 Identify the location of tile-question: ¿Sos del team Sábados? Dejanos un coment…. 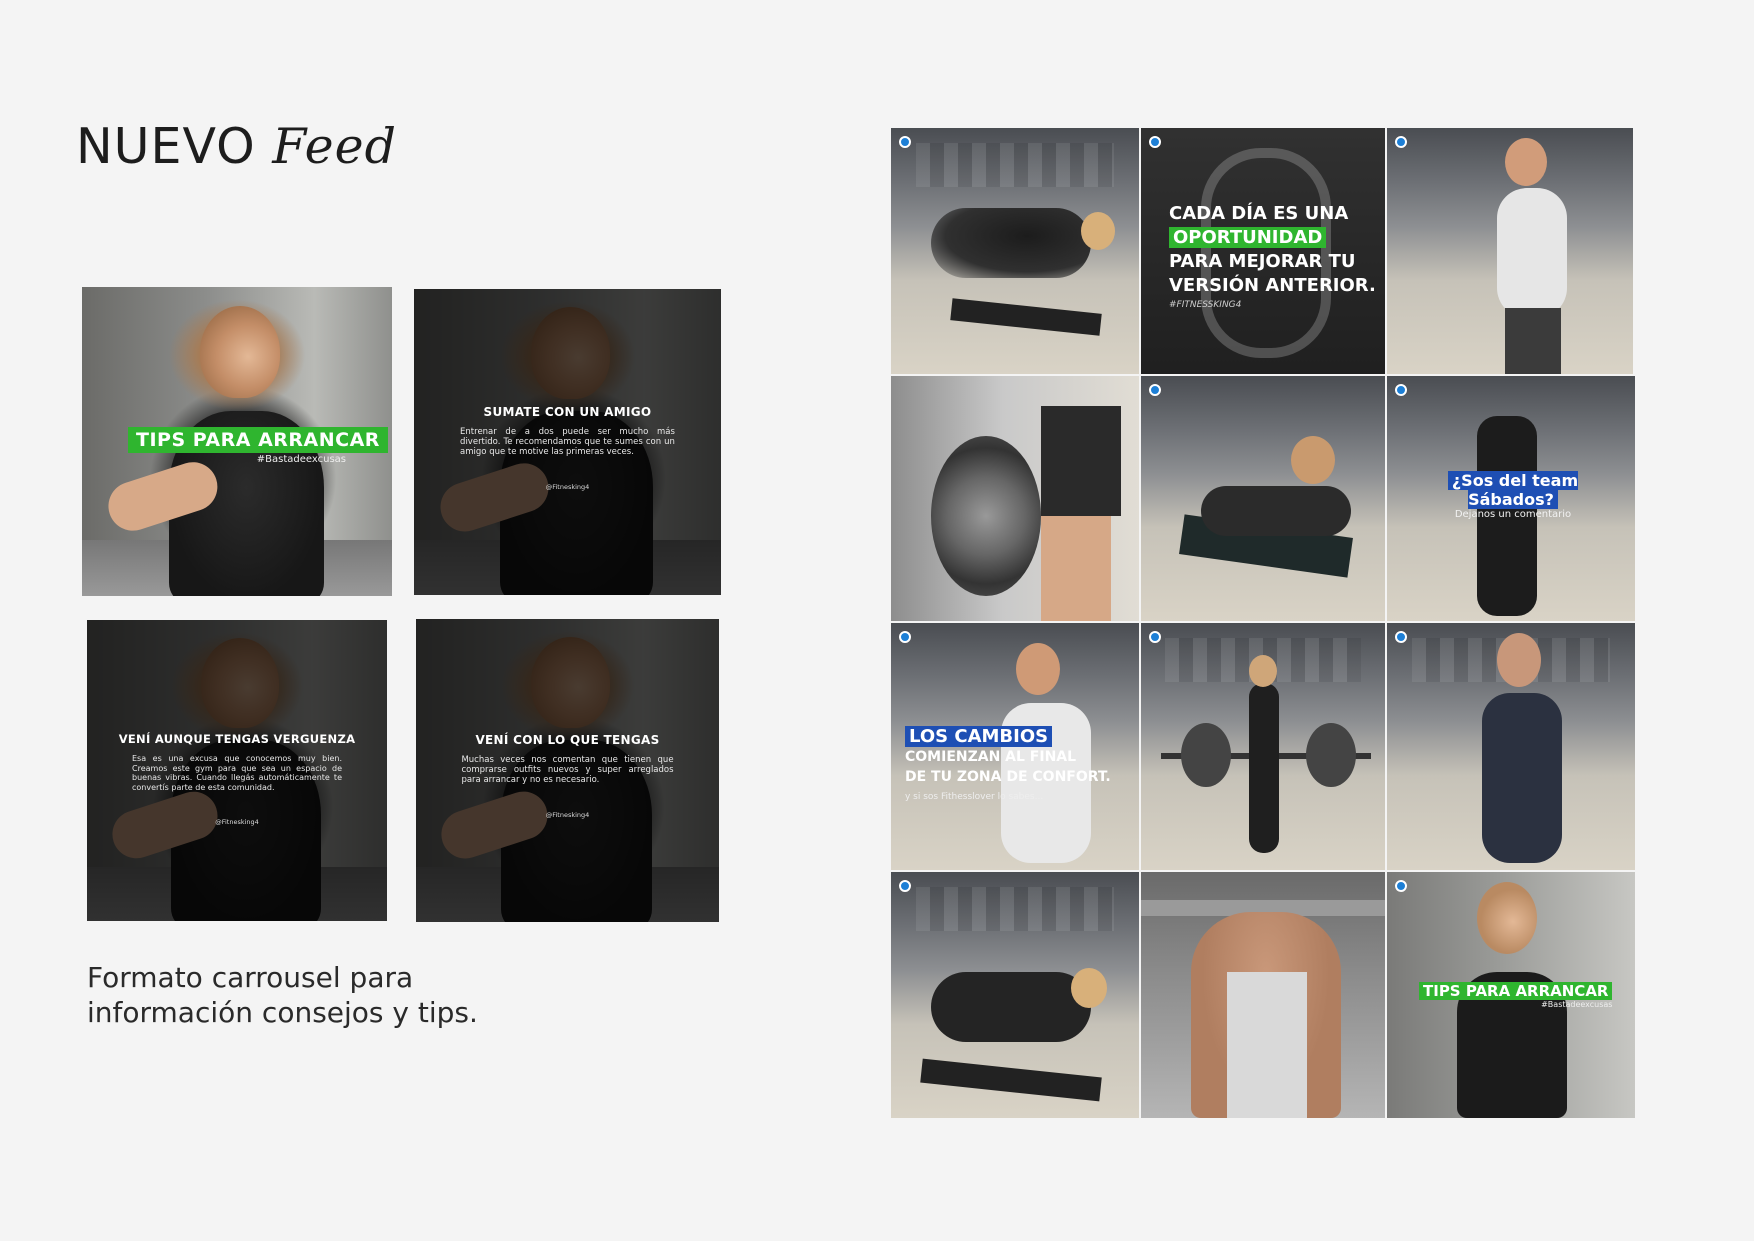
(1513, 495).